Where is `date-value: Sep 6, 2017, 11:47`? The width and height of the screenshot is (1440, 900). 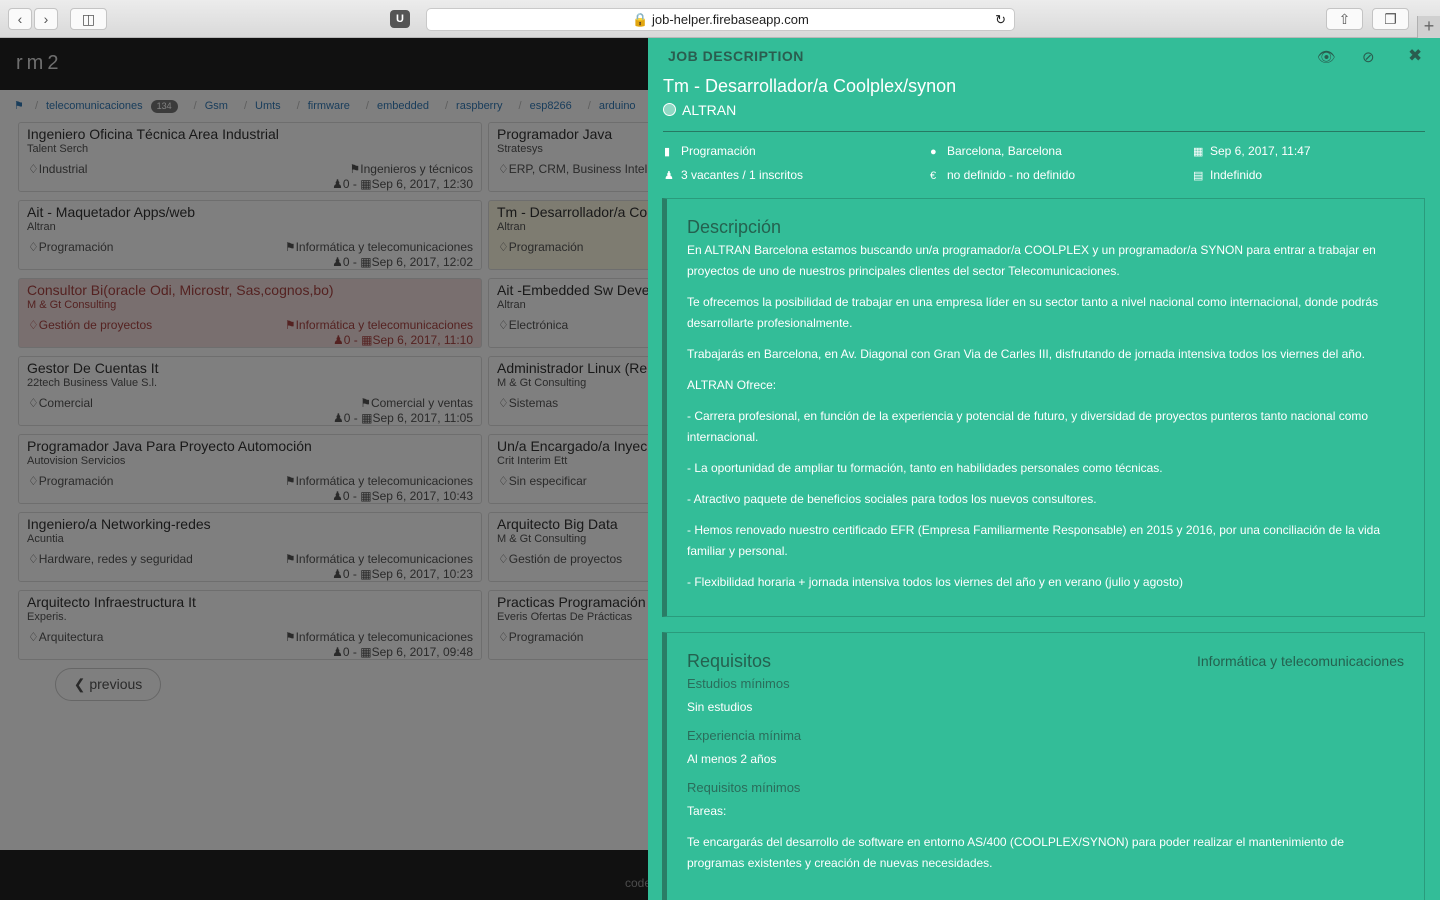 date-value: Sep 6, 2017, 11:47 is located at coordinates (1260, 151).